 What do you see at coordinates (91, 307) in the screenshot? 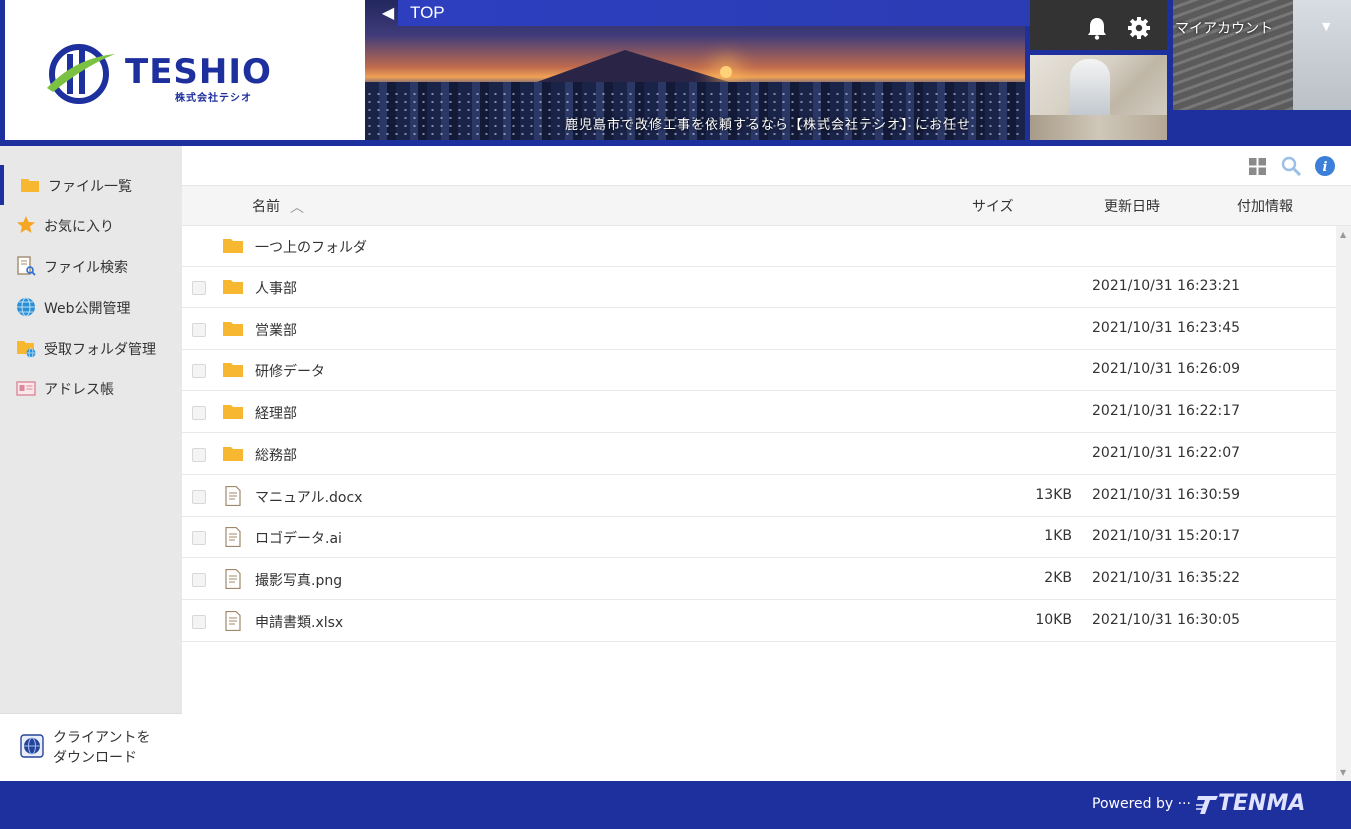
I see `sidebar-item-web-publish: Web公開管理` at bounding box center [91, 307].